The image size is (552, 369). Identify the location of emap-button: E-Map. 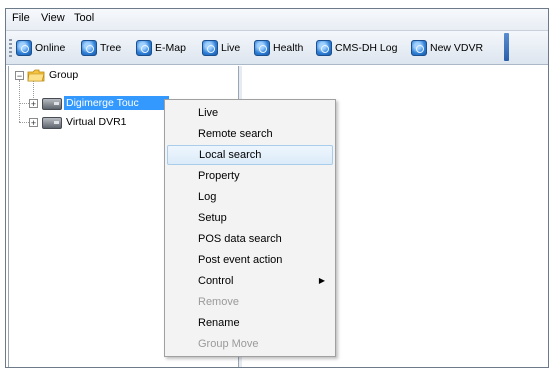
(161, 48).